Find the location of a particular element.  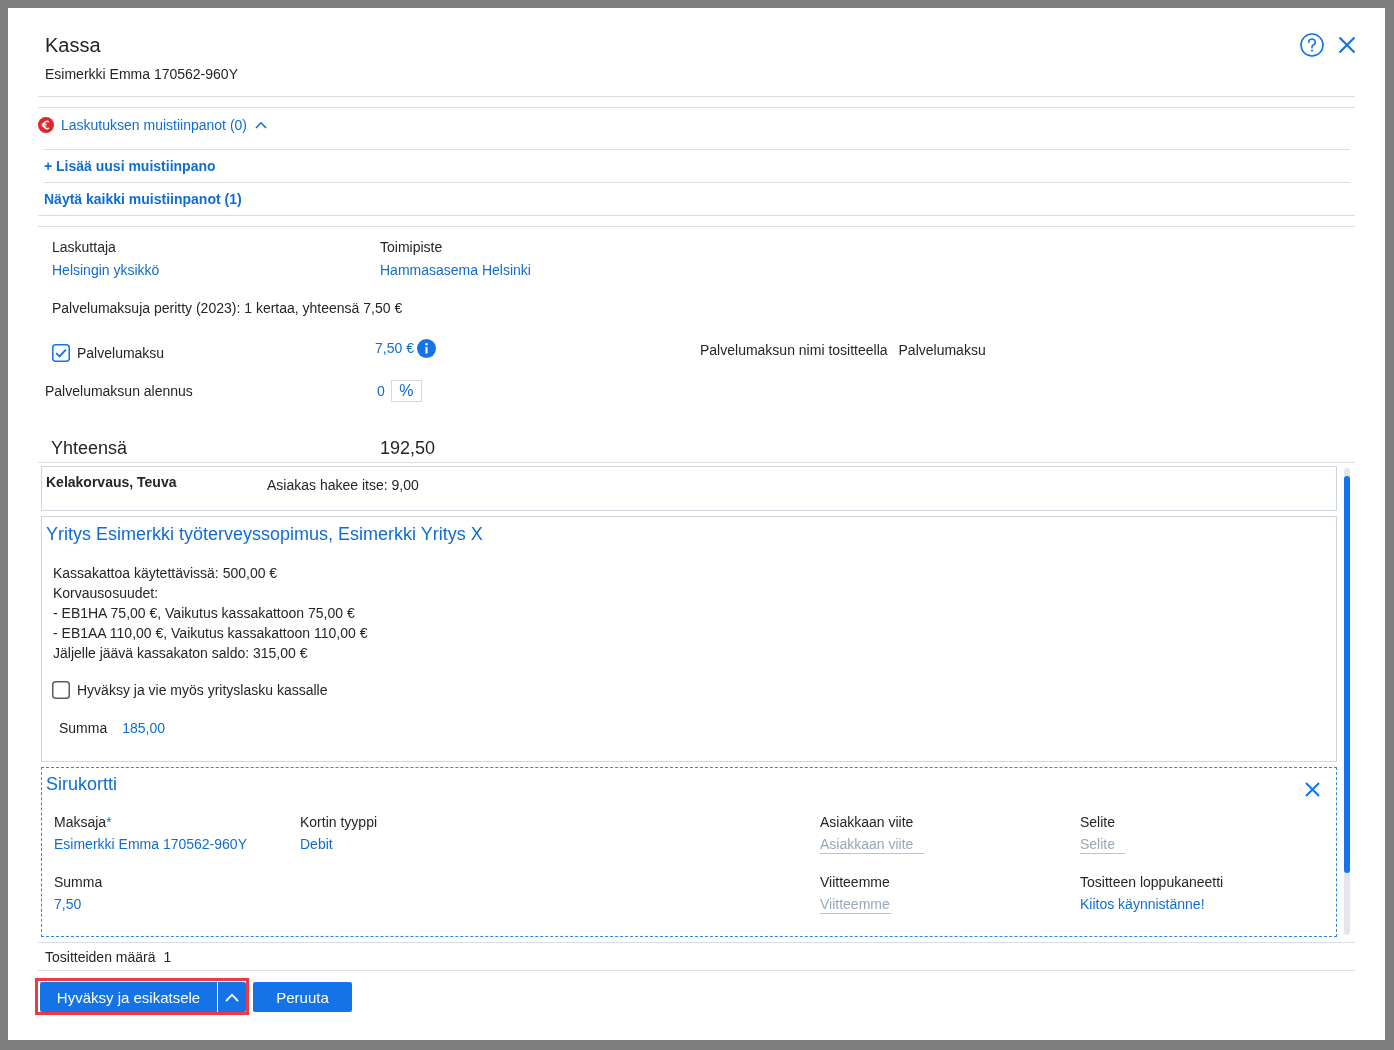

fee-amount: 7,50 € is located at coordinates (394, 348).